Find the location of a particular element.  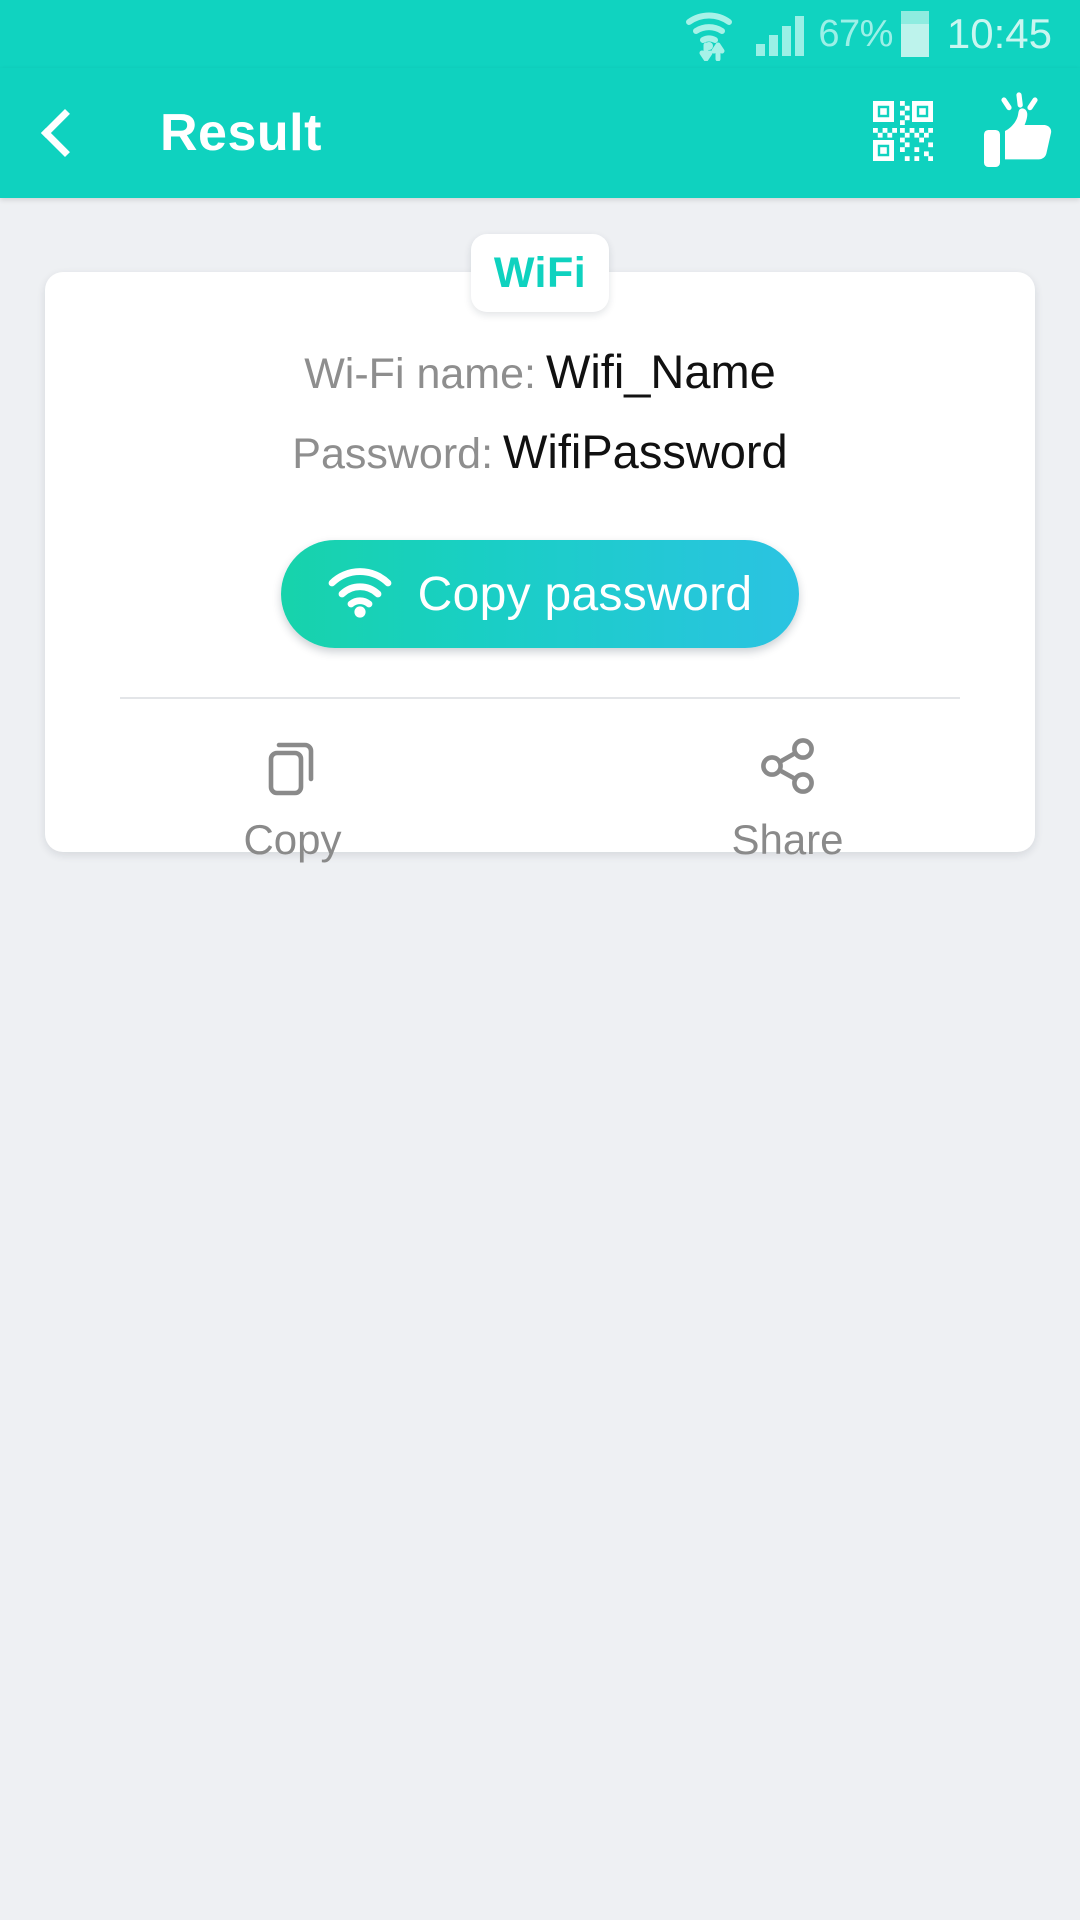

back-button is located at coordinates (60, 133).